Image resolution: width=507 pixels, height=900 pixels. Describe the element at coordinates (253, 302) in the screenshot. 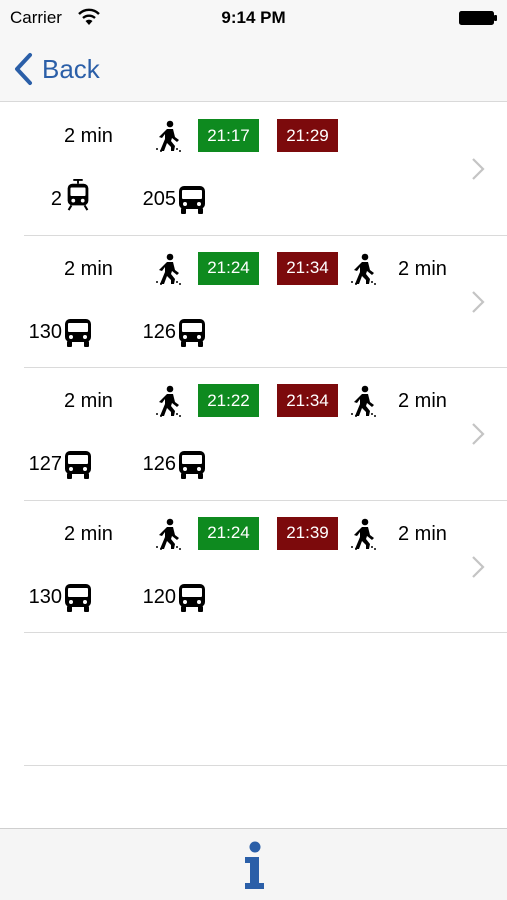

I see `route-row: 2 min 21:24 21:34 2 min 130 126` at that location.